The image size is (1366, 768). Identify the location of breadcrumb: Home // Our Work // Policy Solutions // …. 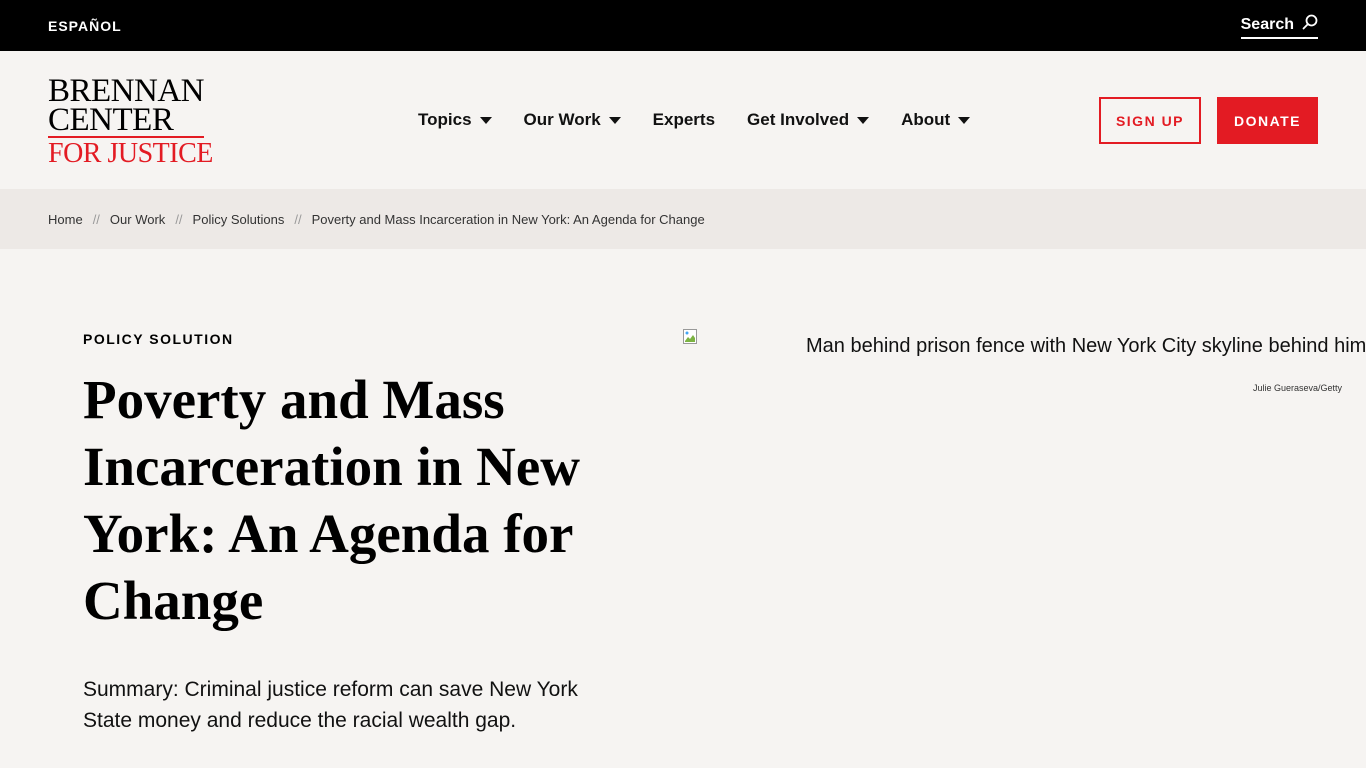
(683, 219).